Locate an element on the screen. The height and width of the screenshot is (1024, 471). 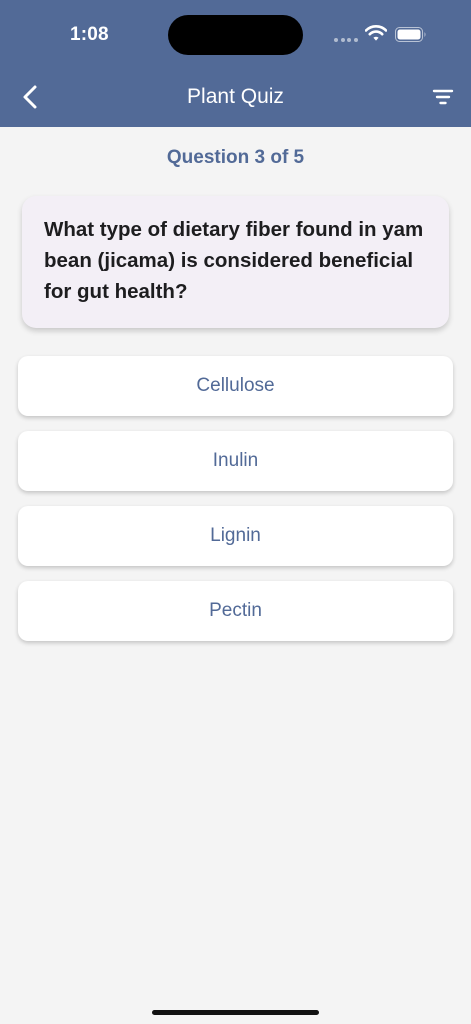
answer-button-inulin: Inulin is located at coordinates (235, 461).